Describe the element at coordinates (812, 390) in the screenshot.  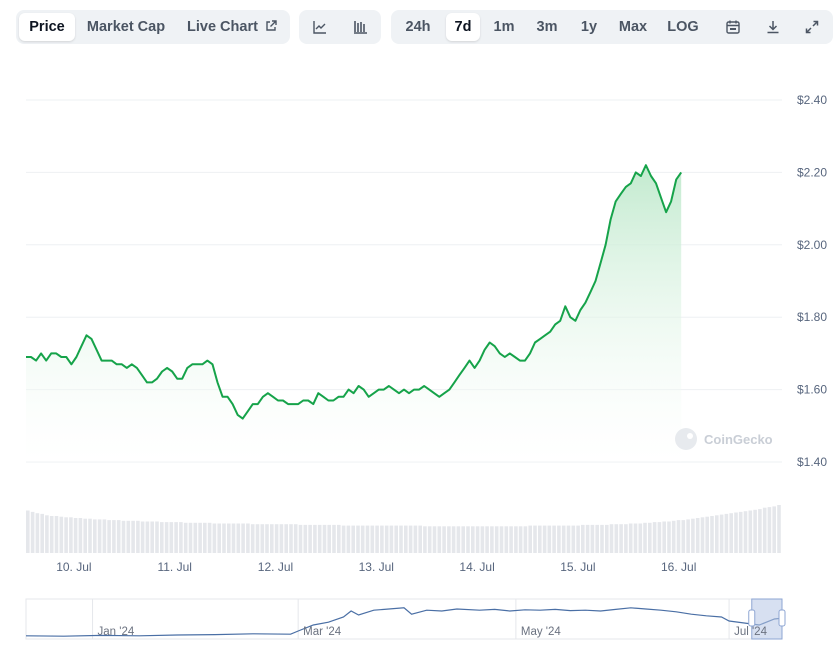
I see `y-tick-label: $1.60` at that location.